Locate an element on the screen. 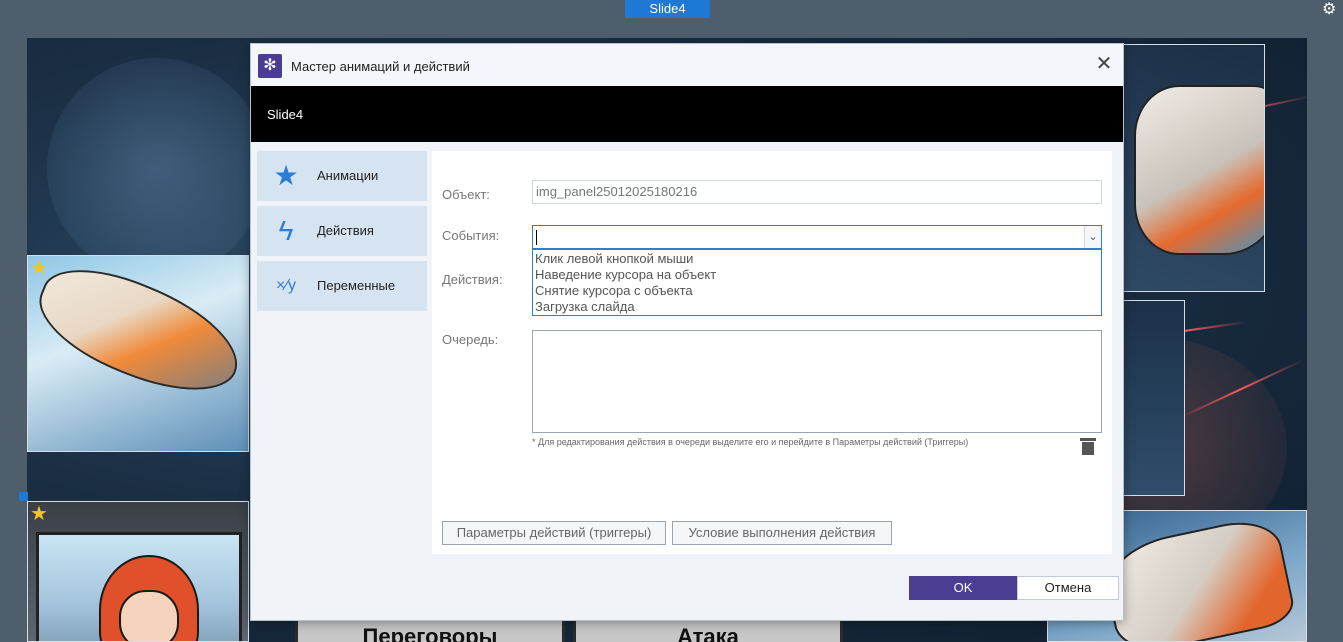 The width and height of the screenshot is (1343, 642). close-icon: ✕ is located at coordinates (1104, 64).